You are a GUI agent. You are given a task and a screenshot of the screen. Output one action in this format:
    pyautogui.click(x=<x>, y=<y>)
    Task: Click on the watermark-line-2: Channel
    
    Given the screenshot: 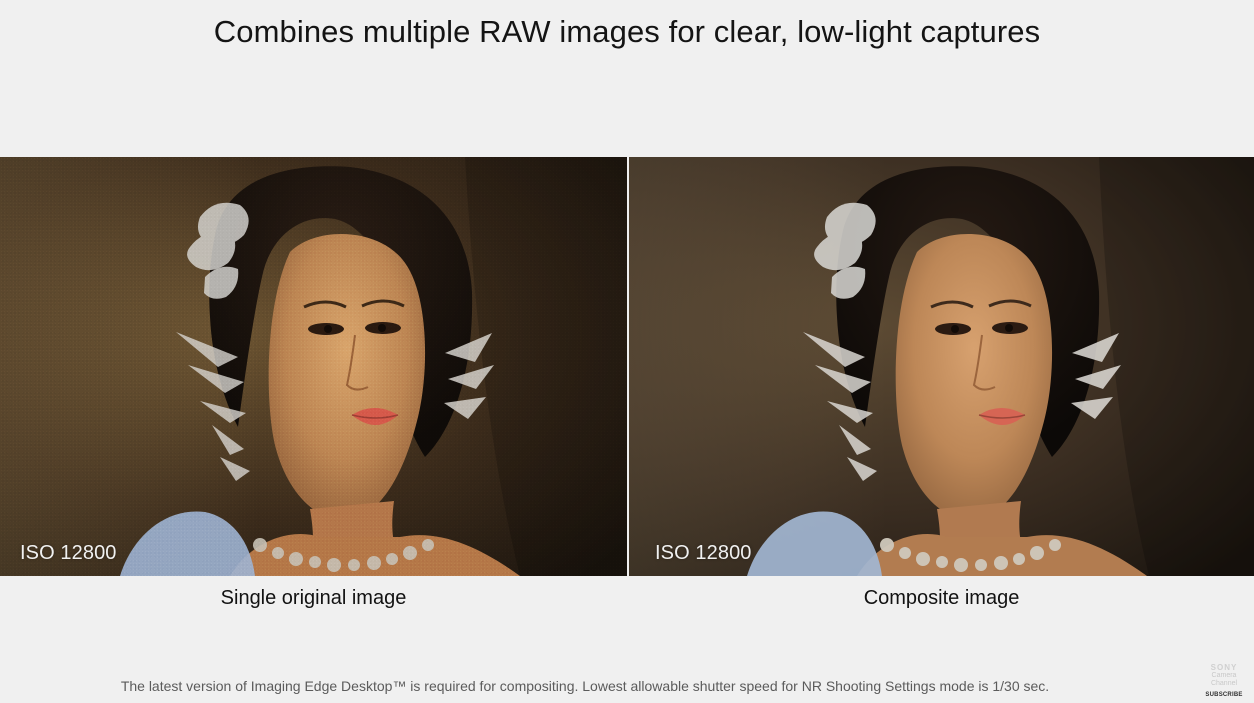 What is the action you would take?
    pyautogui.click(x=1224, y=683)
    